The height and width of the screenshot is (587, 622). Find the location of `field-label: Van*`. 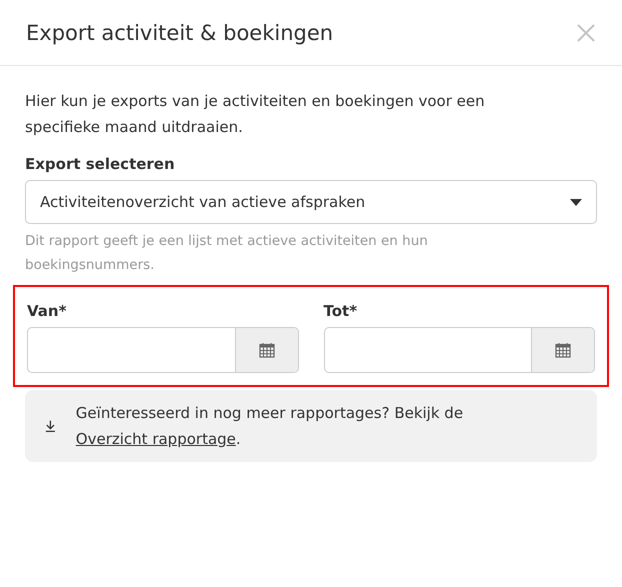

field-label: Van* is located at coordinates (47, 311).